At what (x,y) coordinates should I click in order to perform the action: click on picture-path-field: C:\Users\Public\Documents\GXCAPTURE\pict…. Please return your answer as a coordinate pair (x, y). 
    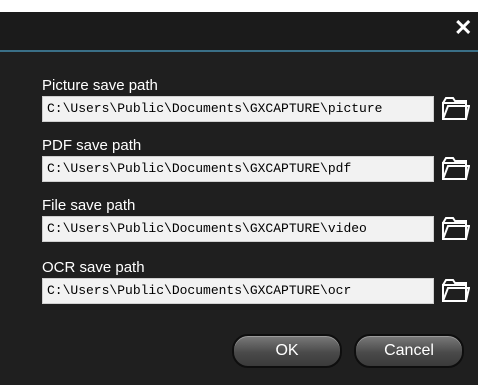
    Looking at the image, I should click on (238, 109).